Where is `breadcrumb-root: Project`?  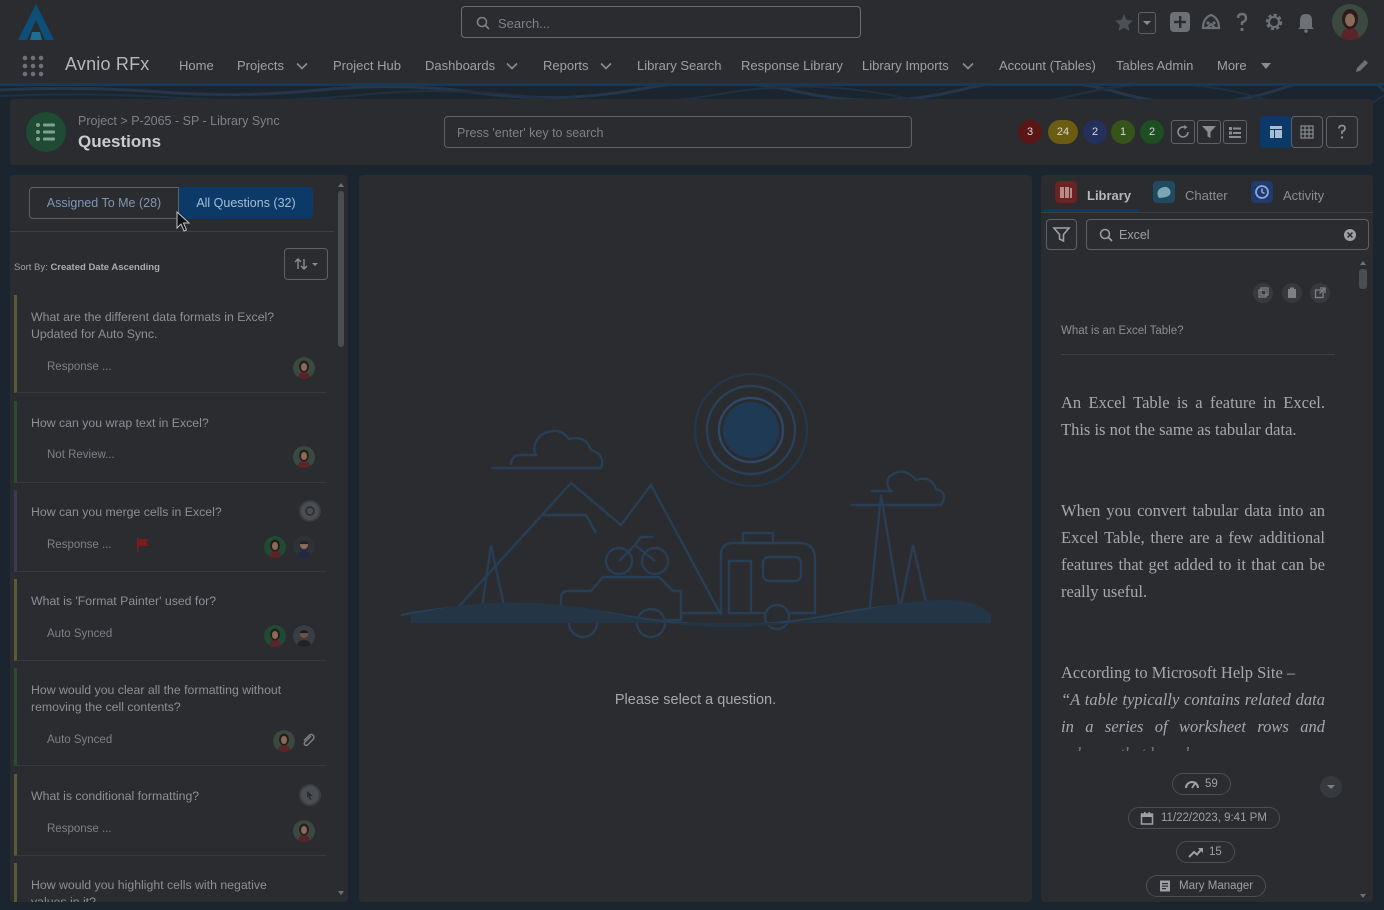
breadcrumb-root: Project is located at coordinates (97, 121).